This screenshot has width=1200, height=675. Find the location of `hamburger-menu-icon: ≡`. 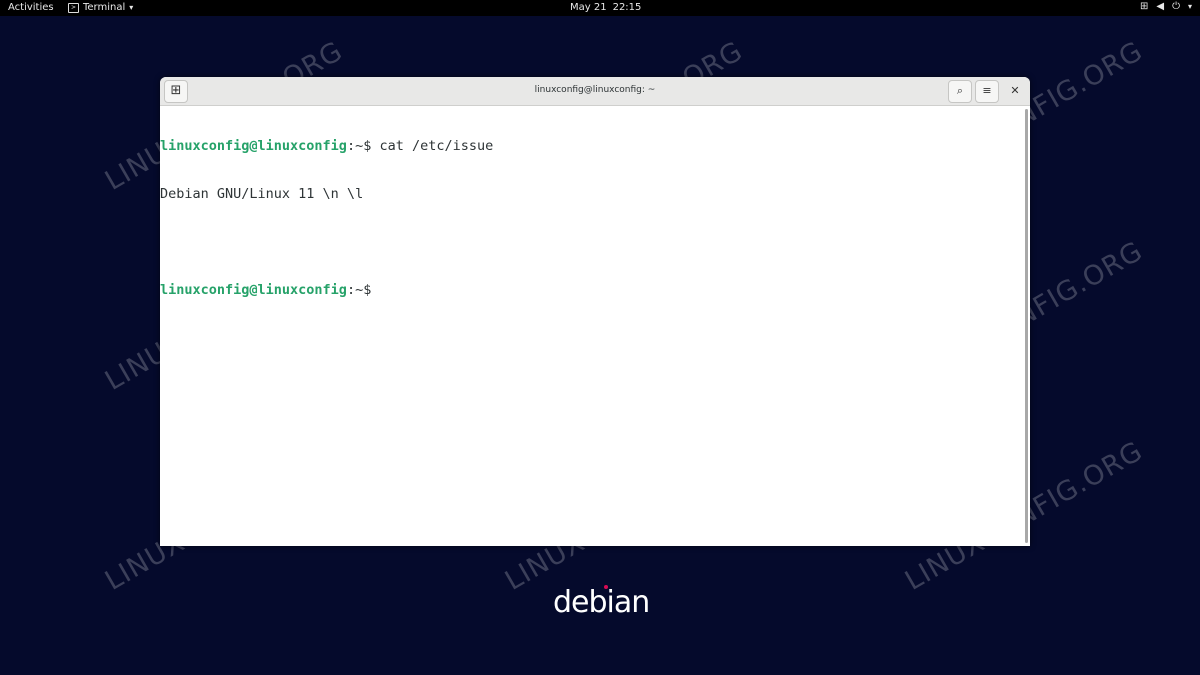

hamburger-menu-icon: ≡ is located at coordinates (987, 90).